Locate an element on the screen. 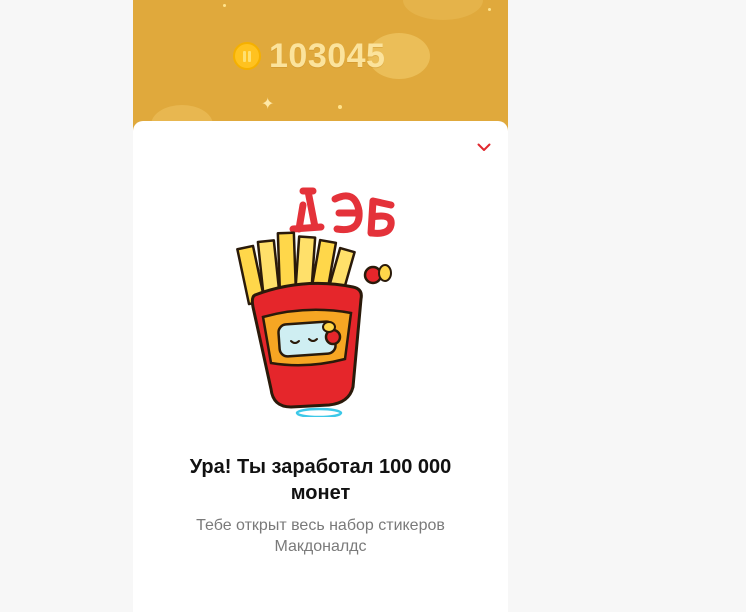  decor-glow is located at coordinates (443, 10).